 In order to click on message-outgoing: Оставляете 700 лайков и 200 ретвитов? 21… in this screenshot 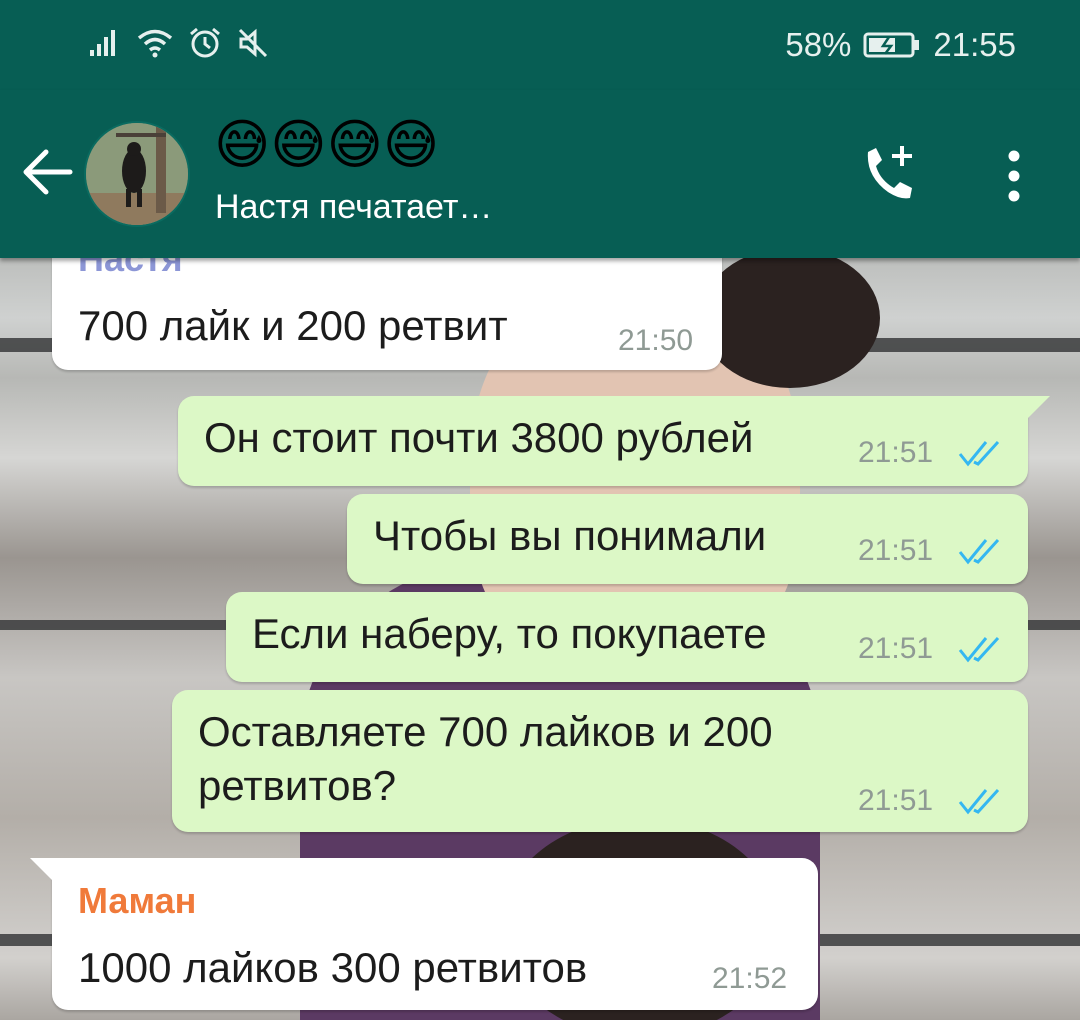, I will do `click(600, 761)`.